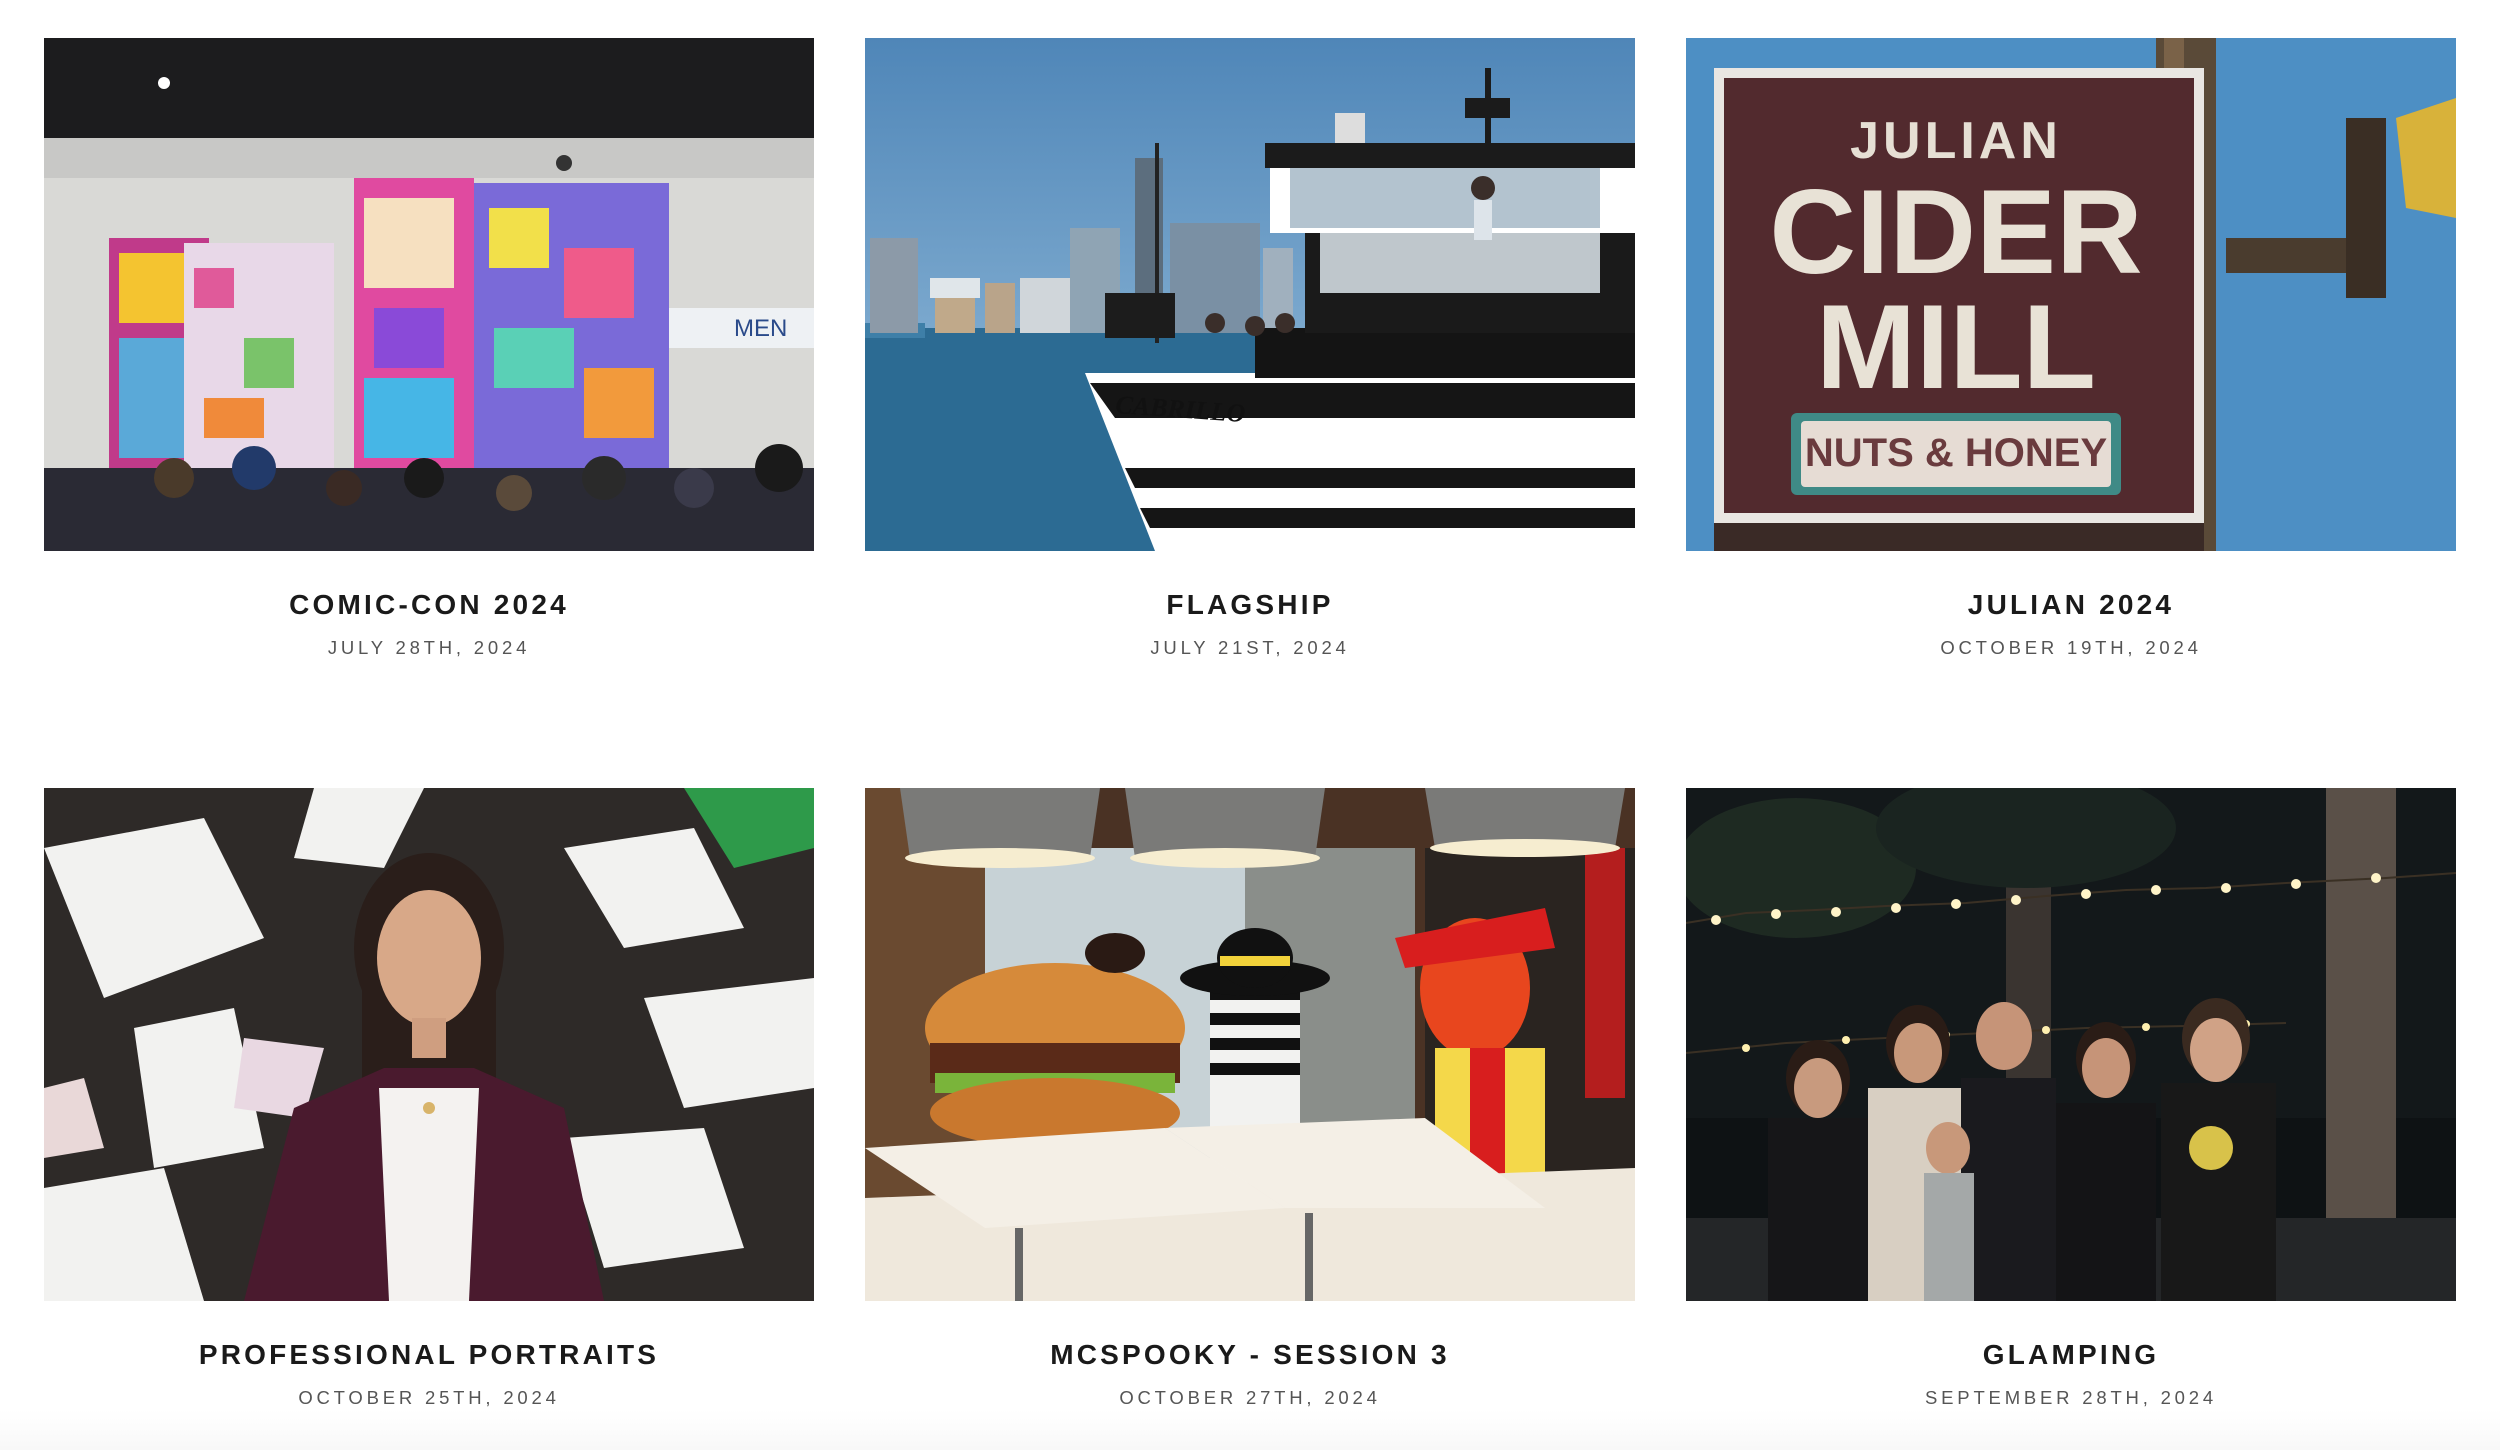 This screenshot has width=2500, height=1450. I want to click on julian-thumbnail: JULIAN CIDER MILL NUTS & HONEY, so click(2071, 294).